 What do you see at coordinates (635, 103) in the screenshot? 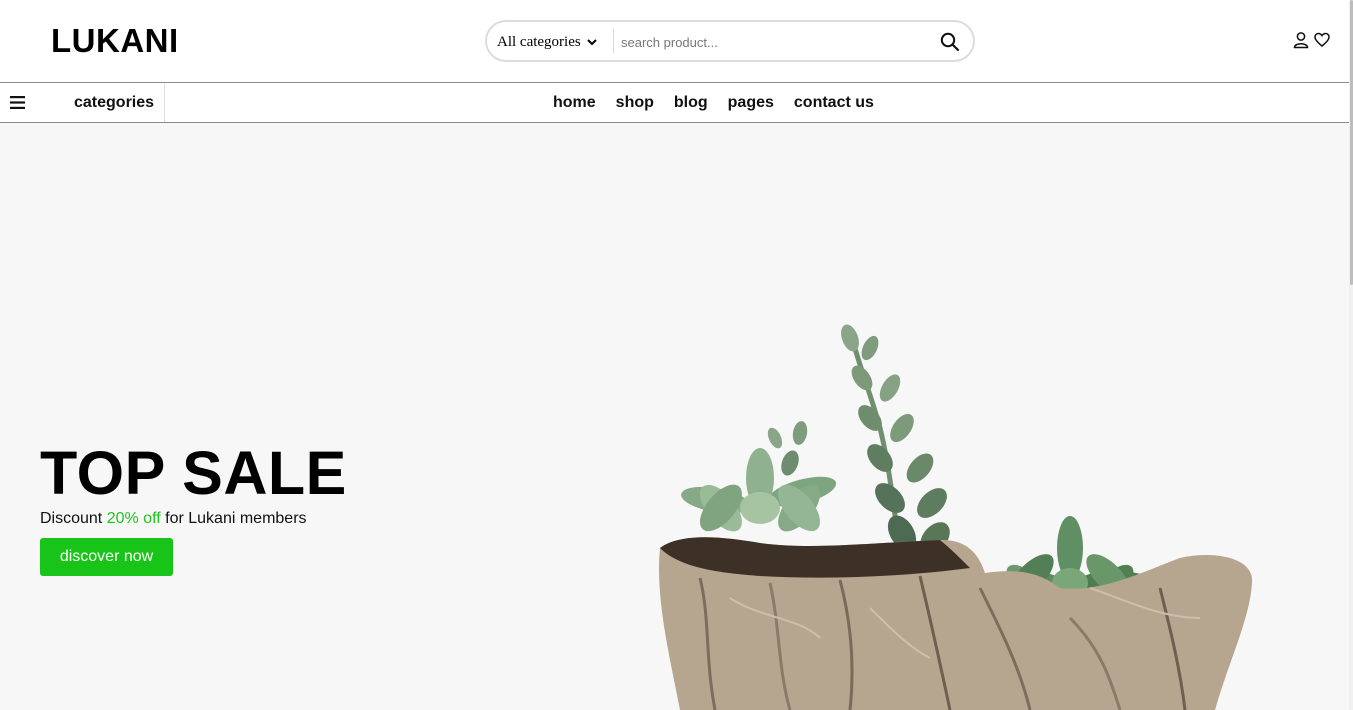
I see `nav-shop: shop` at bounding box center [635, 103].